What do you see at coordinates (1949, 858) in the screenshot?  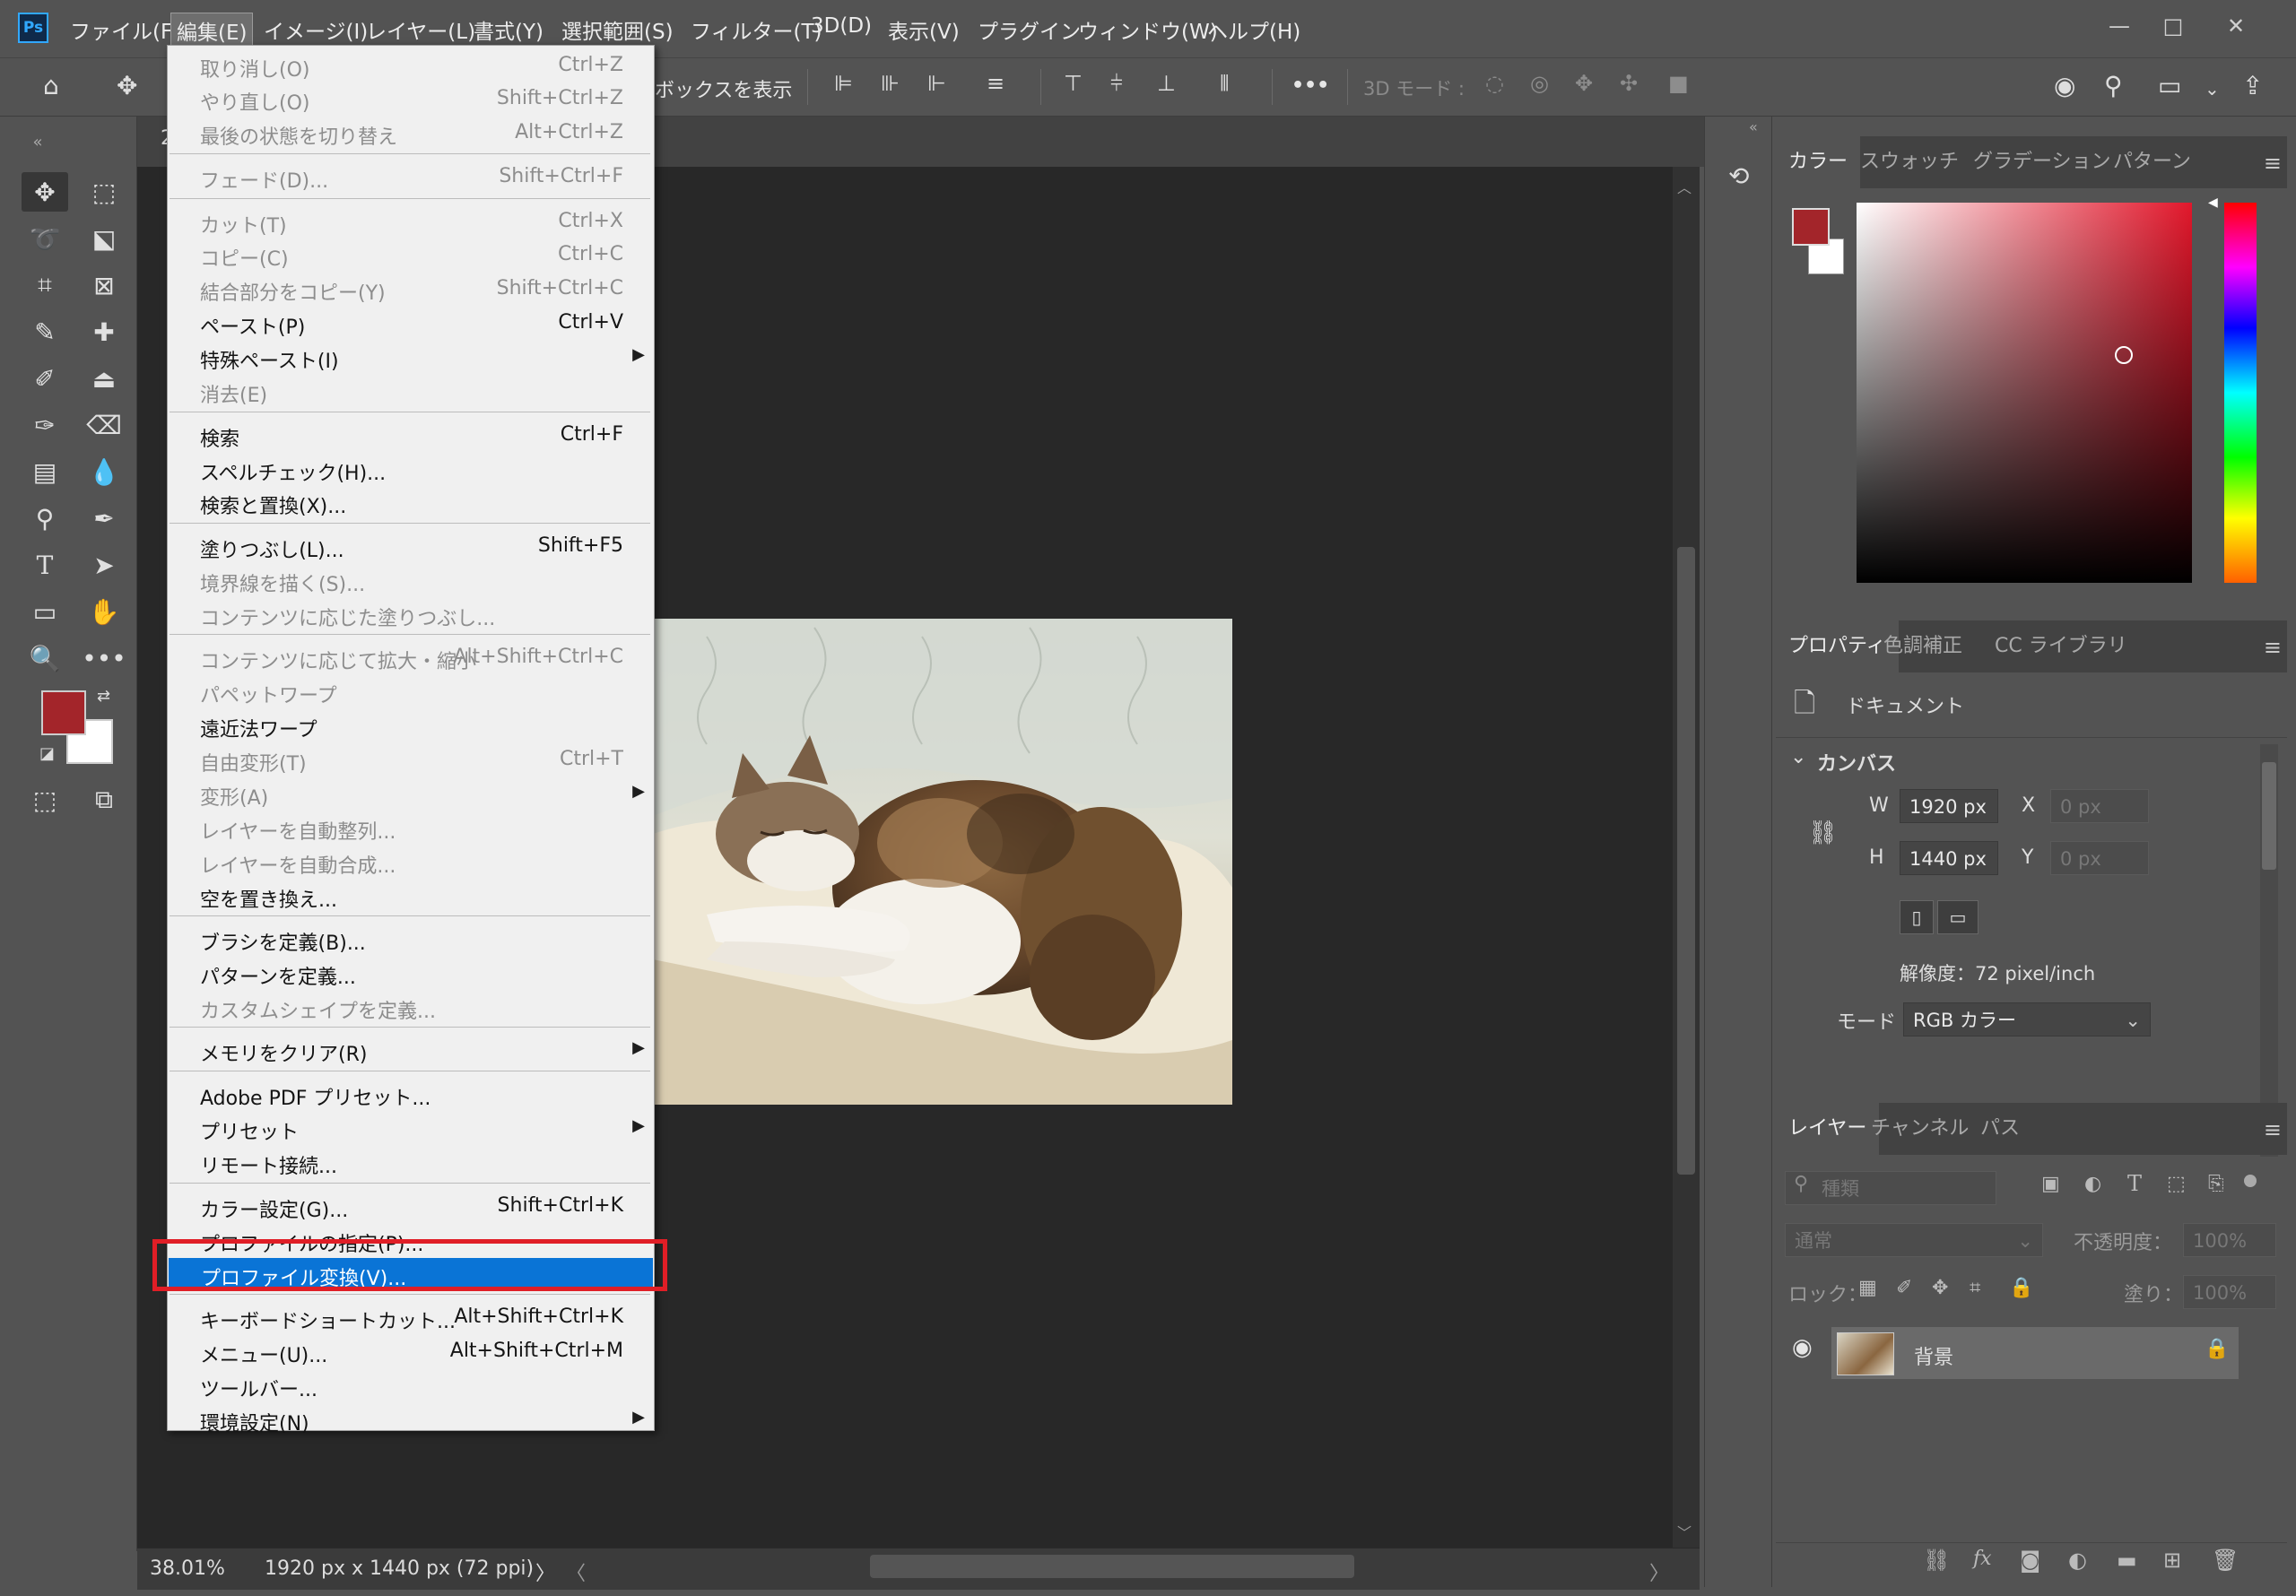 I see `height-field: 1440 px` at bounding box center [1949, 858].